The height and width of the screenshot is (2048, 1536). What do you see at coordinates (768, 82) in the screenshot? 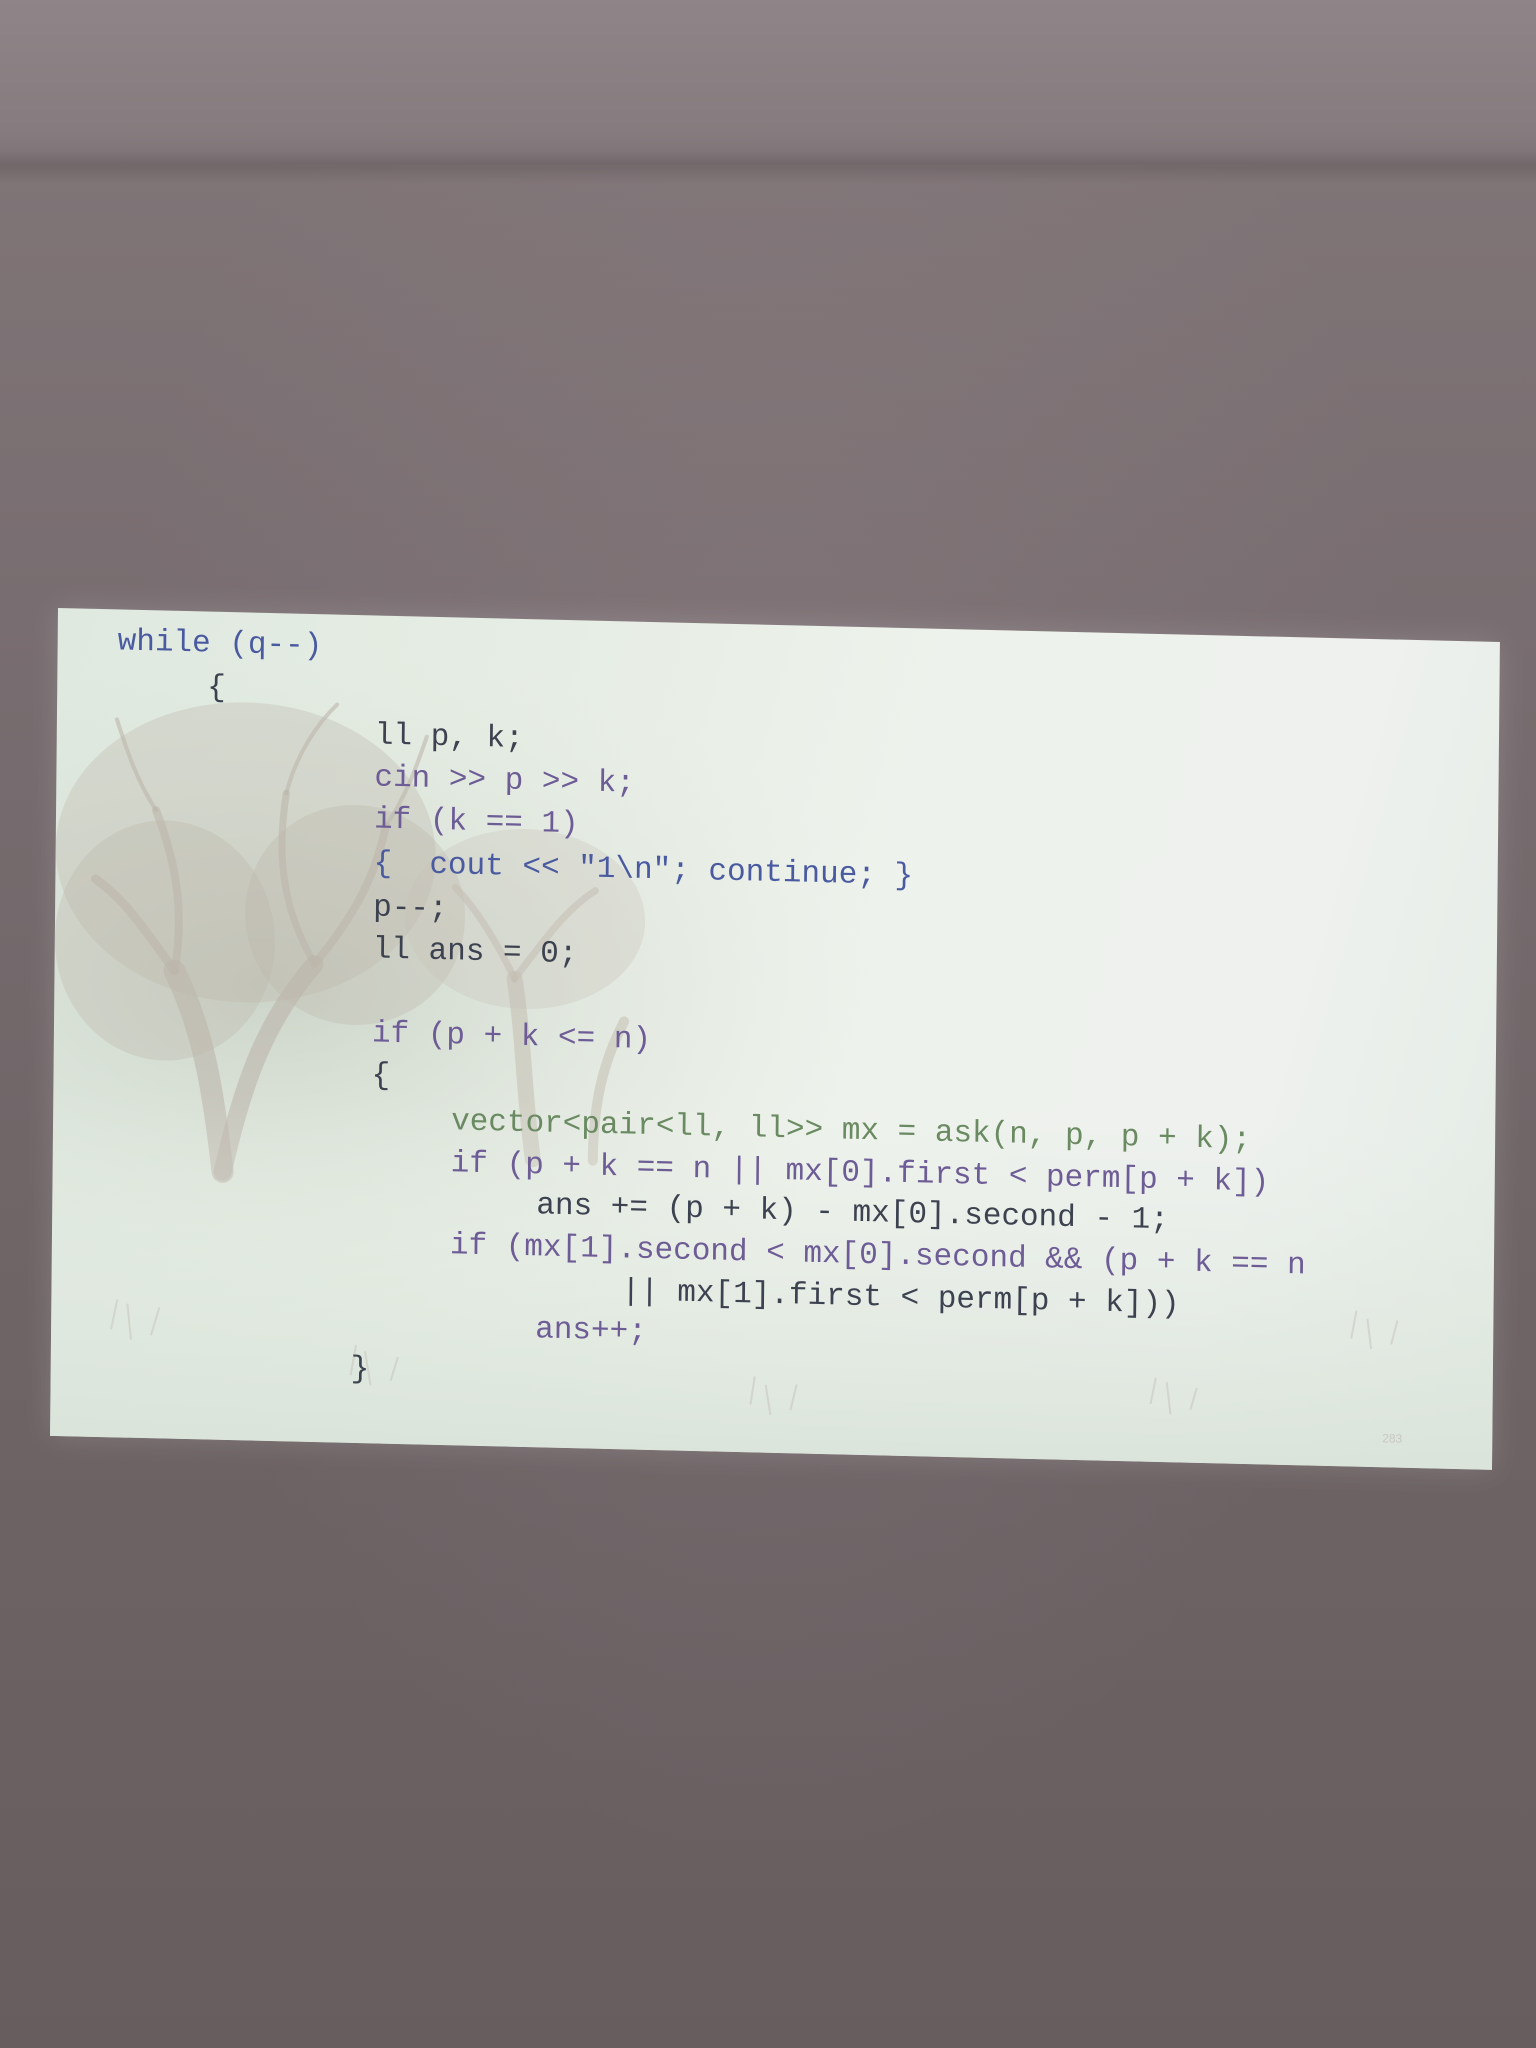
I see `ceiling` at bounding box center [768, 82].